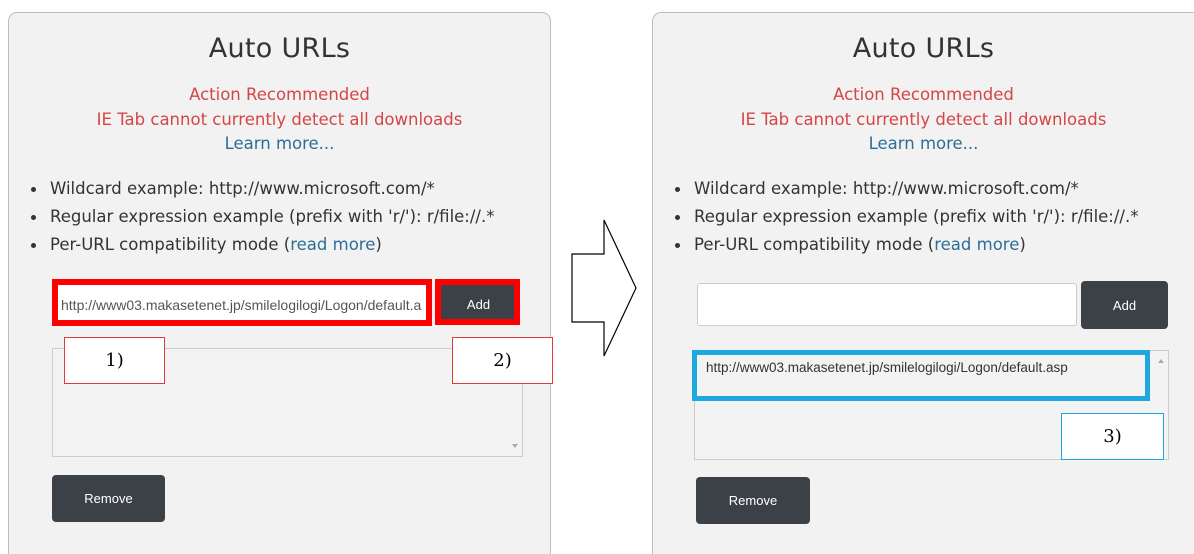  I want to click on step-label-1: 1), so click(114, 360).